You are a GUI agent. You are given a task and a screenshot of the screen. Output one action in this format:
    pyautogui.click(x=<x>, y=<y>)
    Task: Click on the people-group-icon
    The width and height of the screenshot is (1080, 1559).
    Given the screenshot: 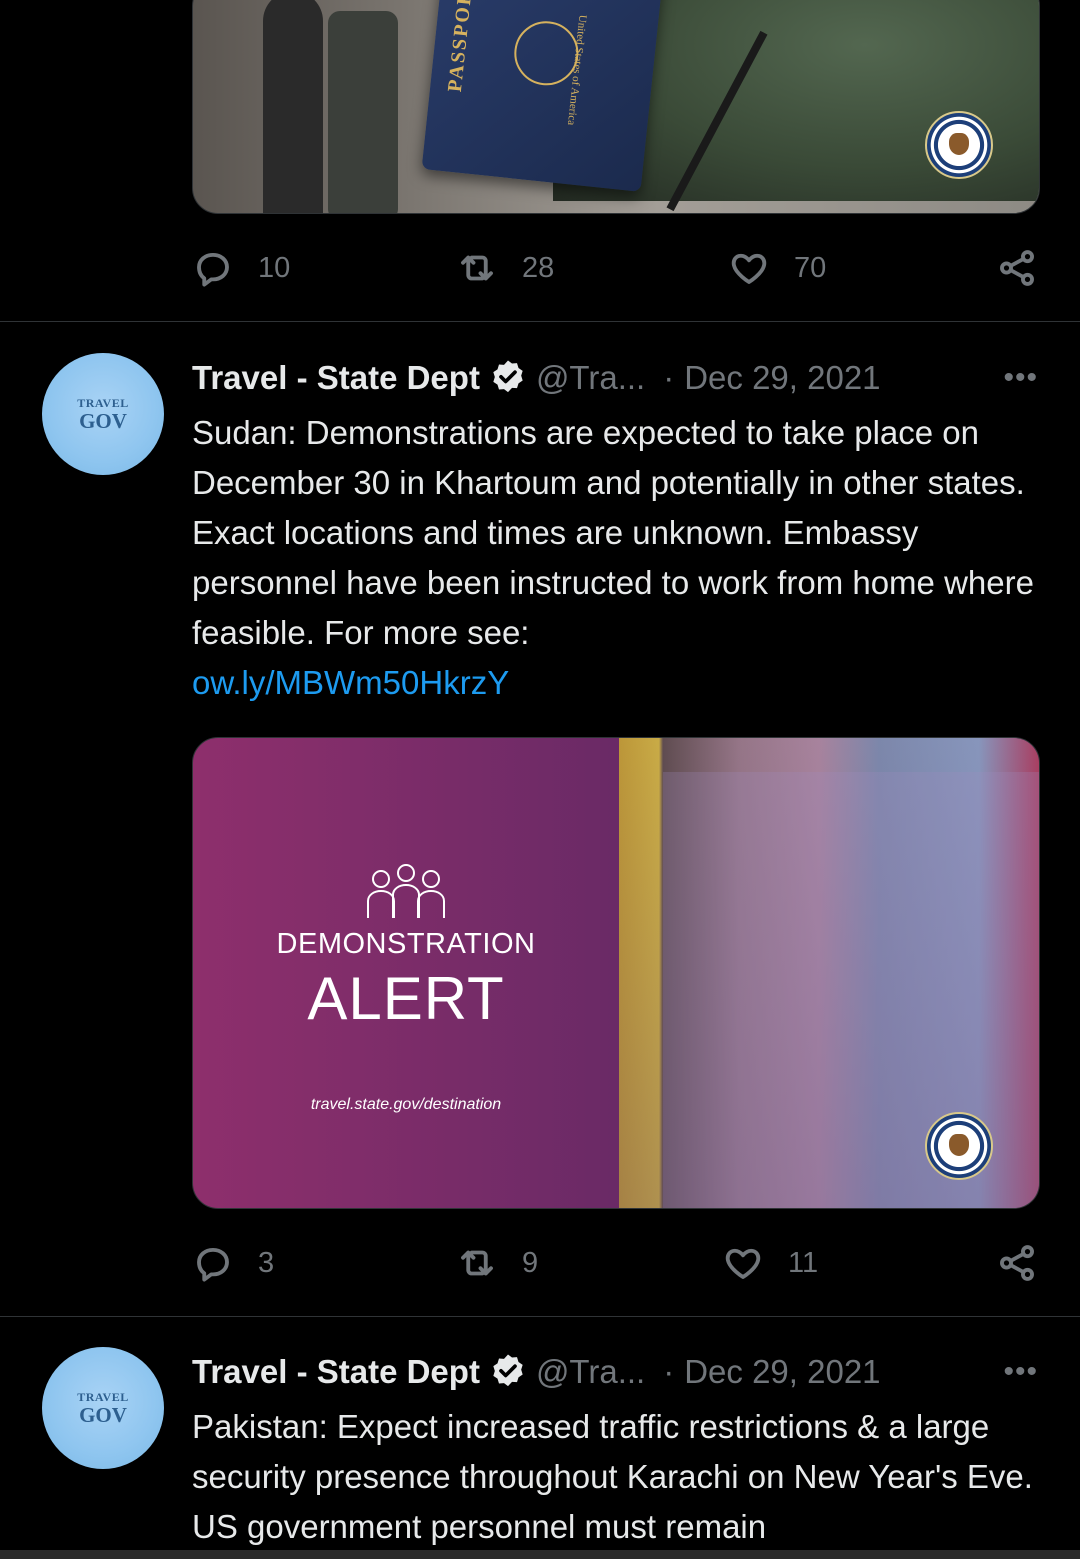 What is the action you would take?
    pyautogui.click(x=406, y=891)
    